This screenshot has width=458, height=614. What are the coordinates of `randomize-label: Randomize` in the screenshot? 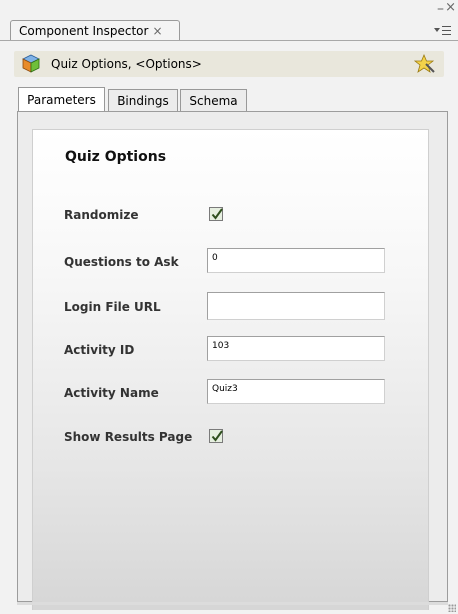 It's located at (101, 215).